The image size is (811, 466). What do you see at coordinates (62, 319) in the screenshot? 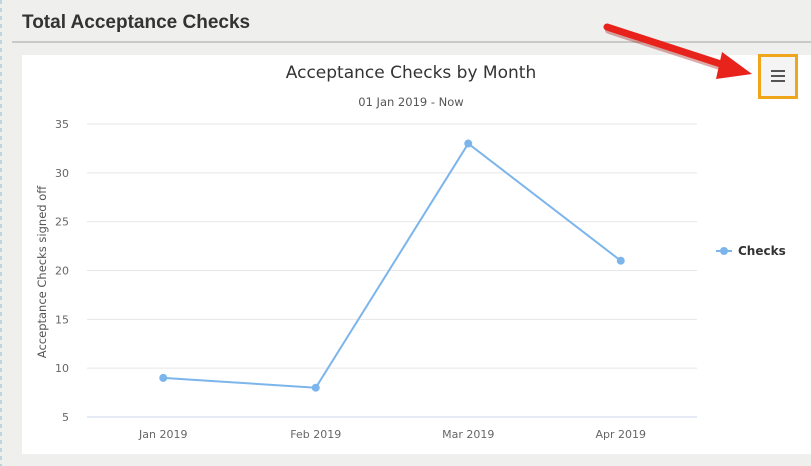
I see `y-tick-label: 15` at bounding box center [62, 319].